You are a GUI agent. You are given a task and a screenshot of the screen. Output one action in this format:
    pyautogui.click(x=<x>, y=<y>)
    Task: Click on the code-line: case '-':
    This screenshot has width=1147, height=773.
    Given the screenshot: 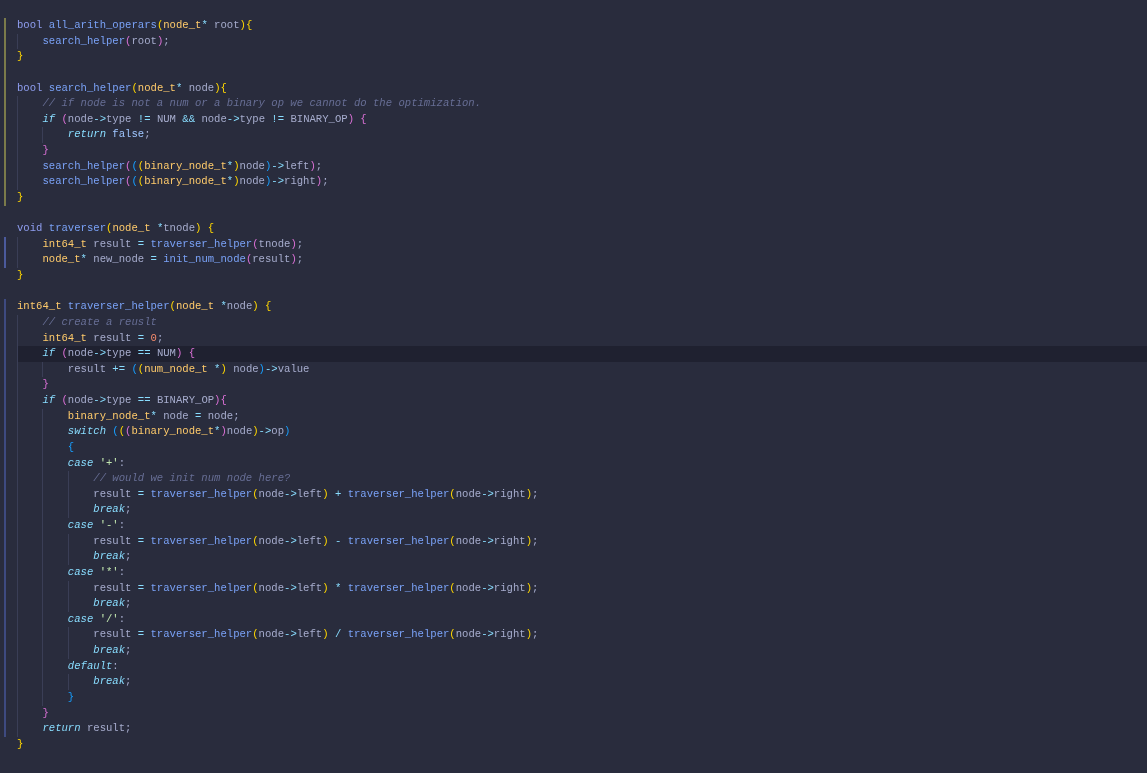 What is the action you would take?
    pyautogui.click(x=582, y=526)
    